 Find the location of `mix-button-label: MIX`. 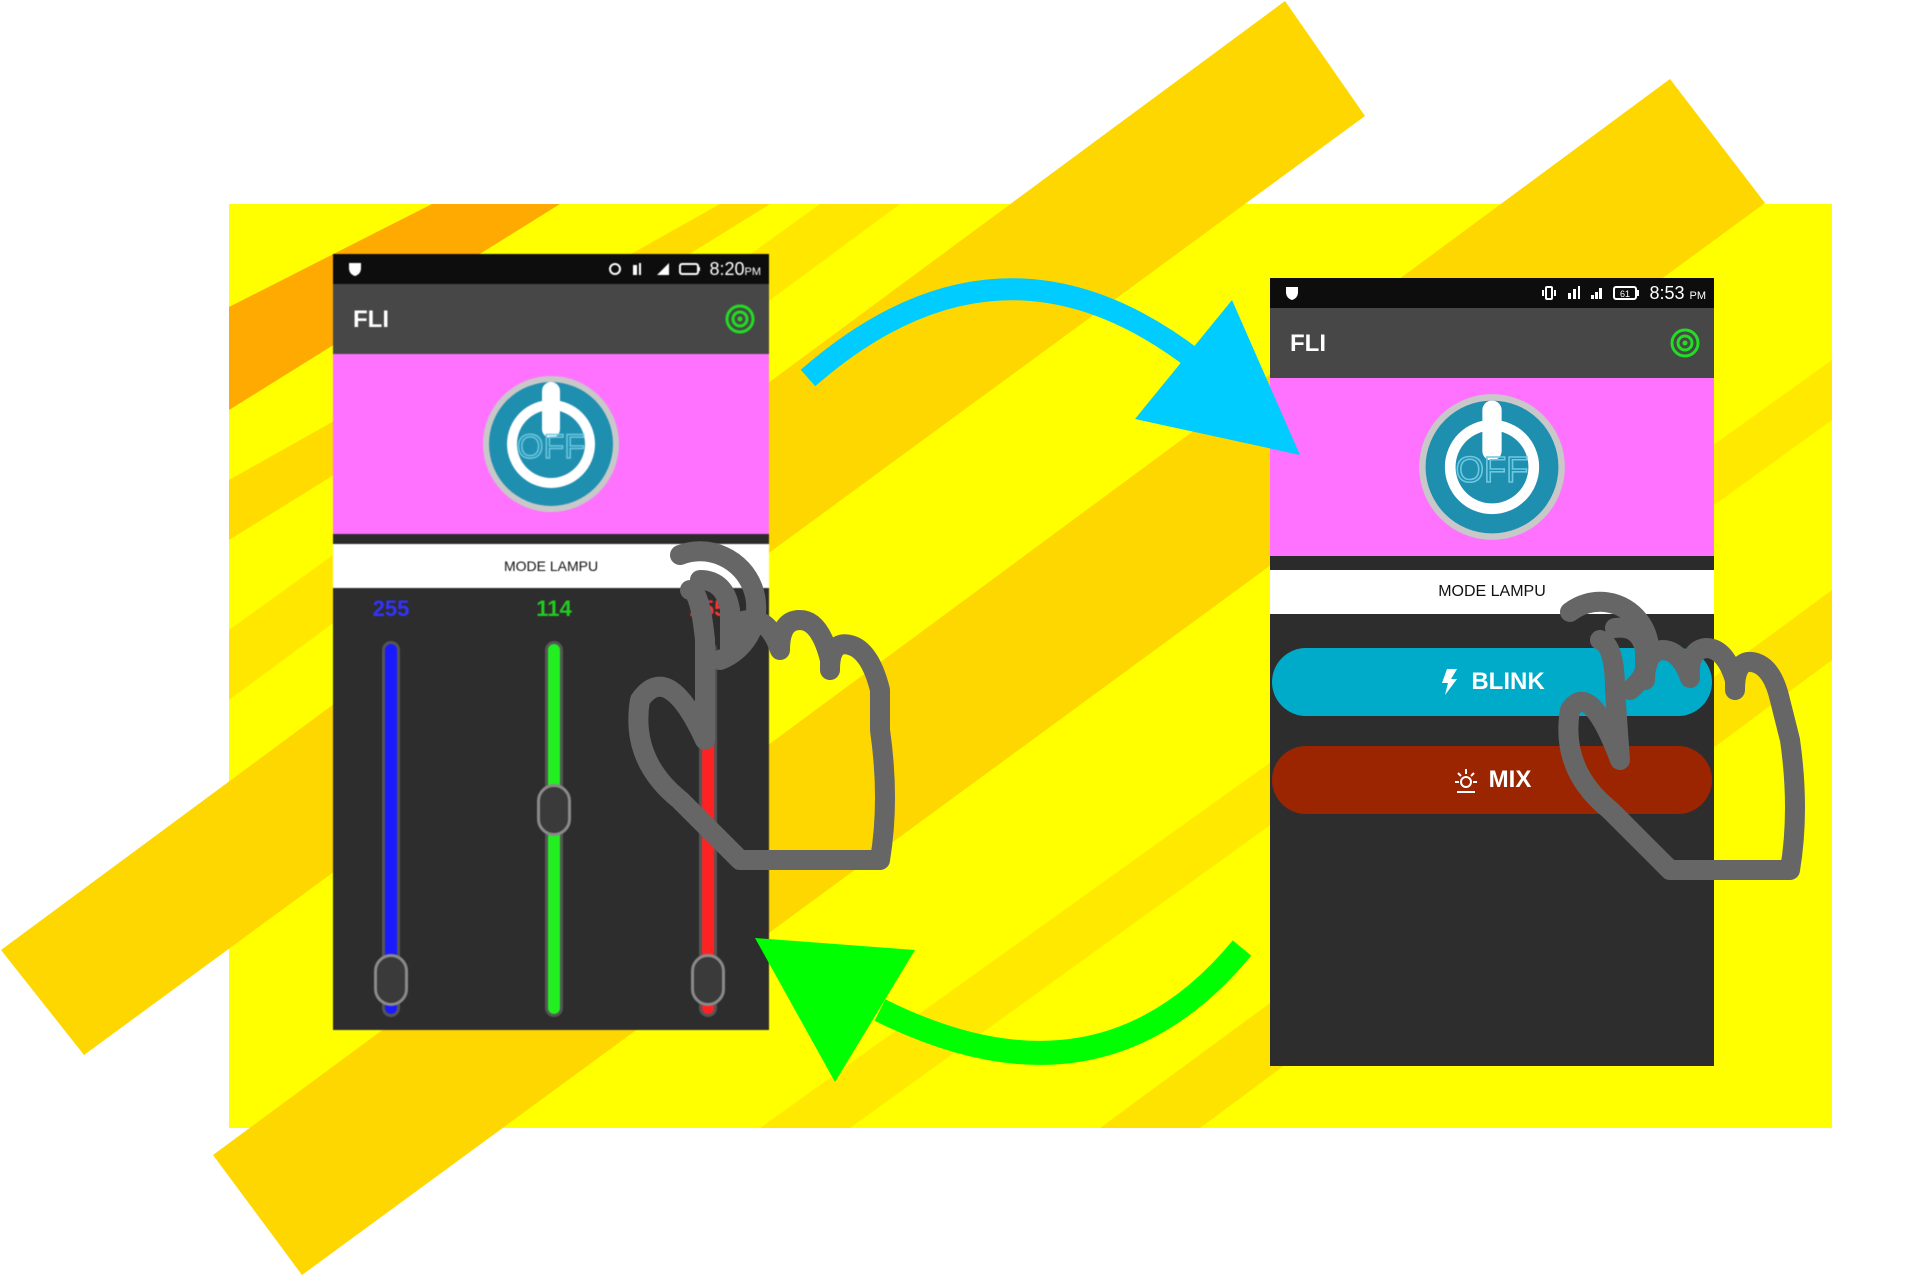

mix-button-label: MIX is located at coordinates (1510, 779).